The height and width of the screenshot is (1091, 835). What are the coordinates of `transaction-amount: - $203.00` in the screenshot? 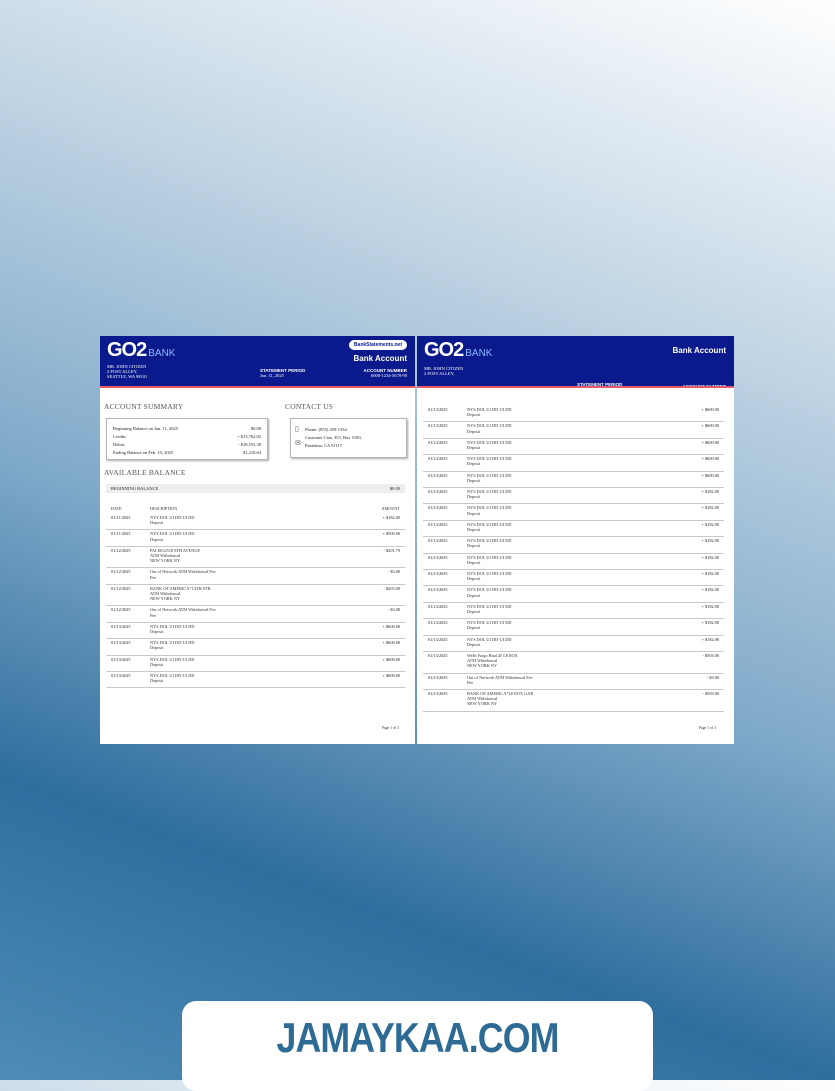 It's located at (391, 588).